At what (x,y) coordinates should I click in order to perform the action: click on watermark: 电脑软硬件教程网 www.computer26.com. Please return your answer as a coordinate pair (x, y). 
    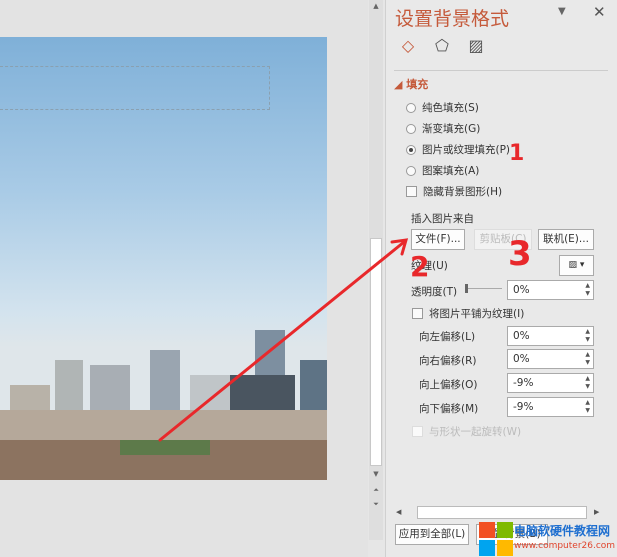
    Looking at the image, I should click on (547, 537).